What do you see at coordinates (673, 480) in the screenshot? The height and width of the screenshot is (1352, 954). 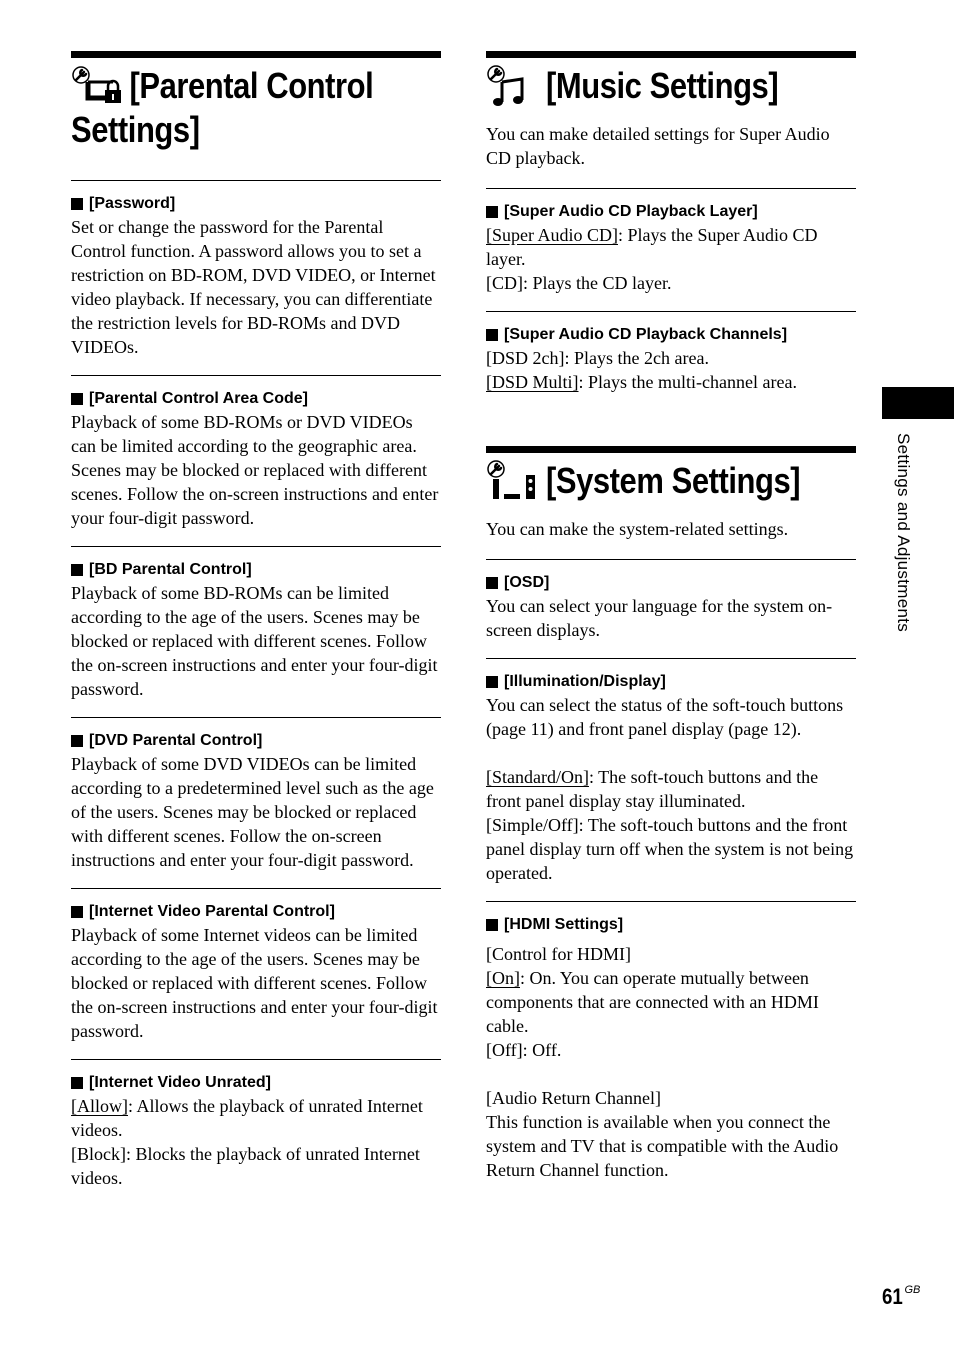 I see `system-title: [System Settings]` at bounding box center [673, 480].